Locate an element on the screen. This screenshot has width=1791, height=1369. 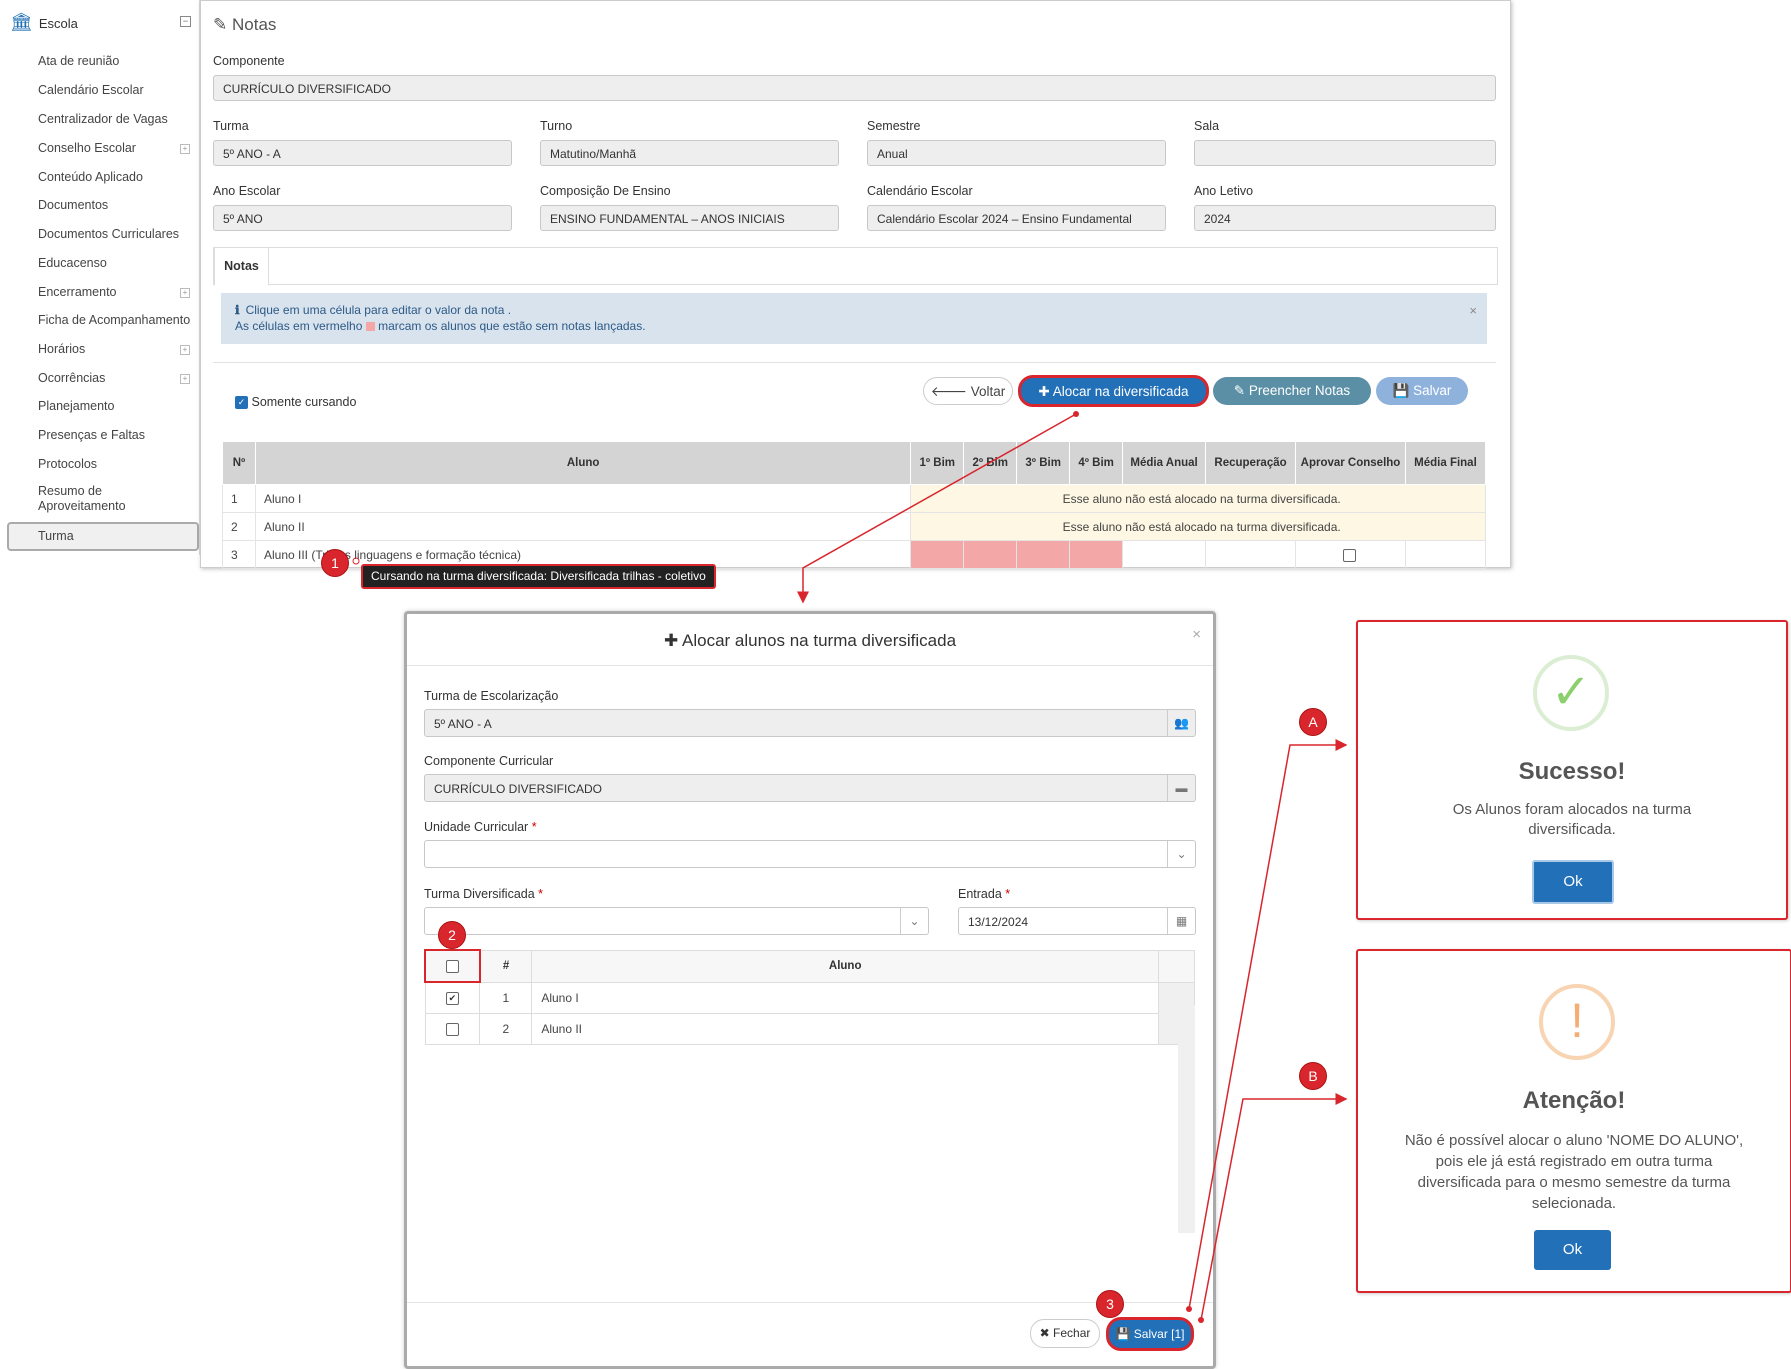
arrow-to-modal is located at coordinates (937, 508).